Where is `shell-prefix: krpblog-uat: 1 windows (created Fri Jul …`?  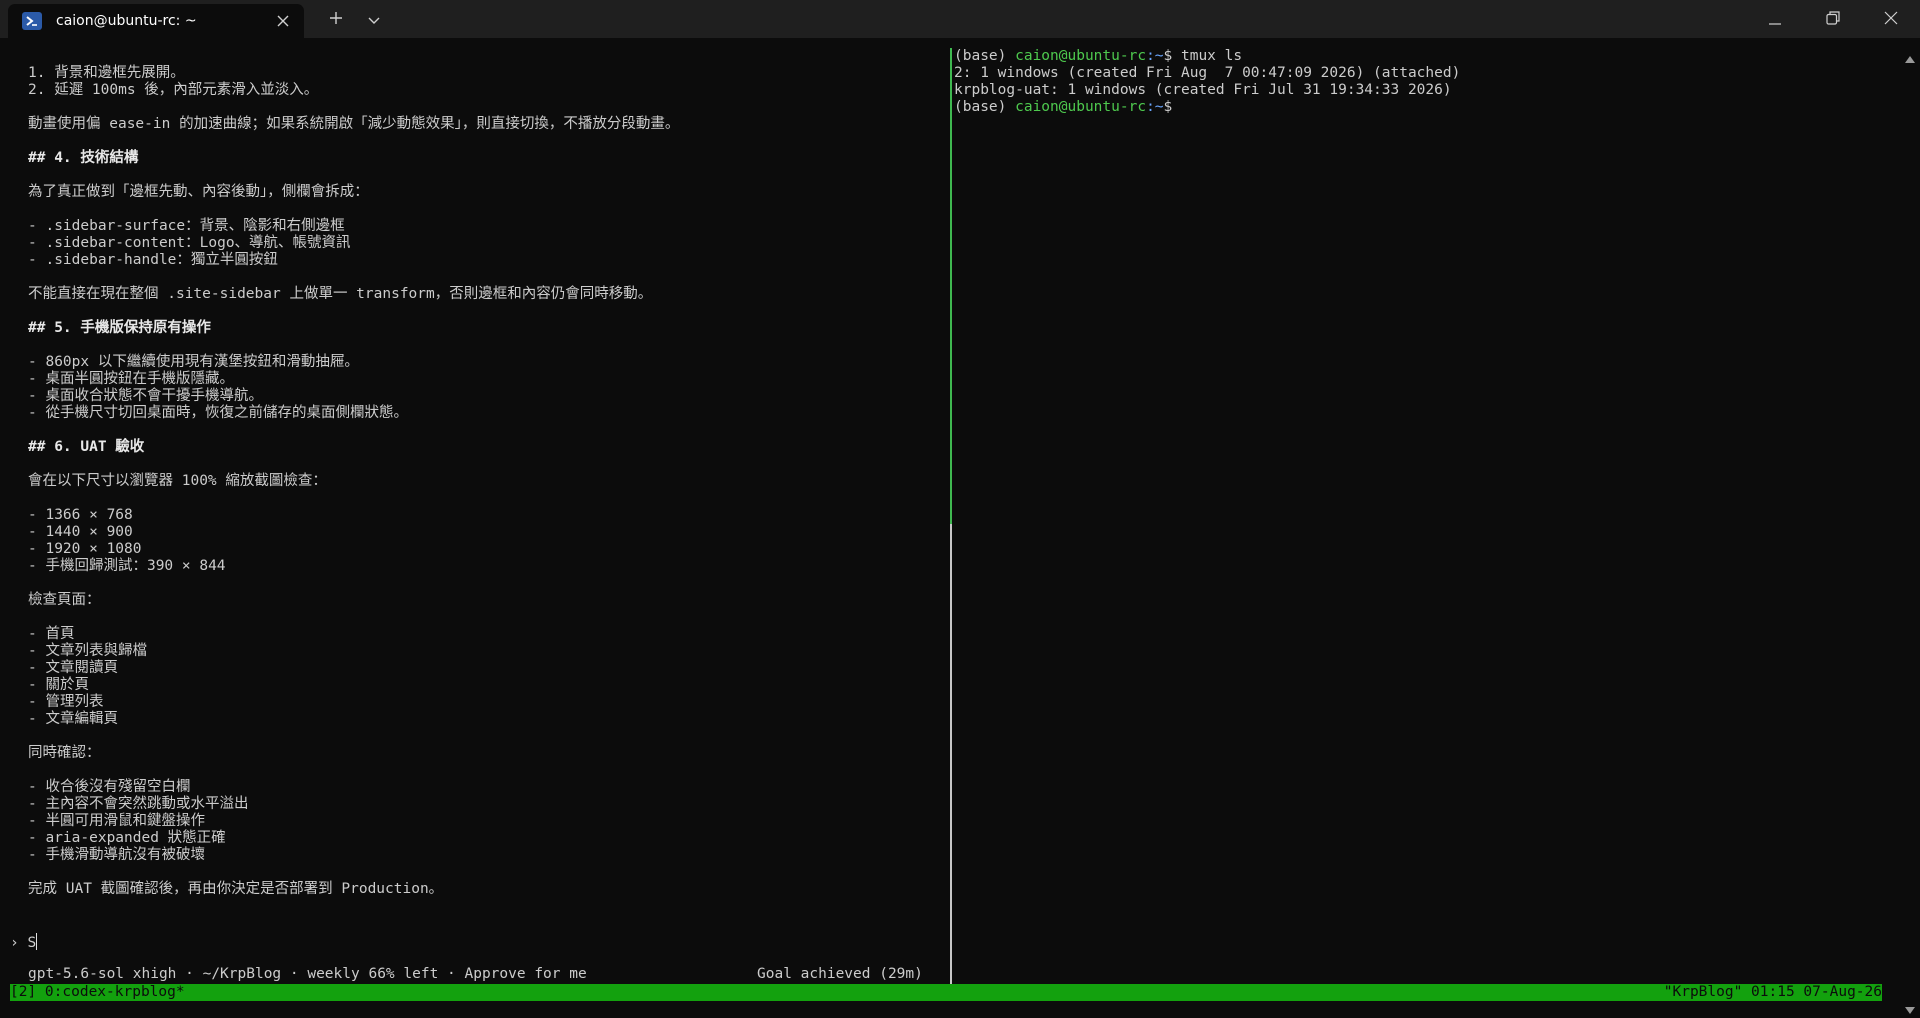
shell-prefix: krpblog-uat: 1 windows (created Fri Jul … is located at coordinates (1203, 90).